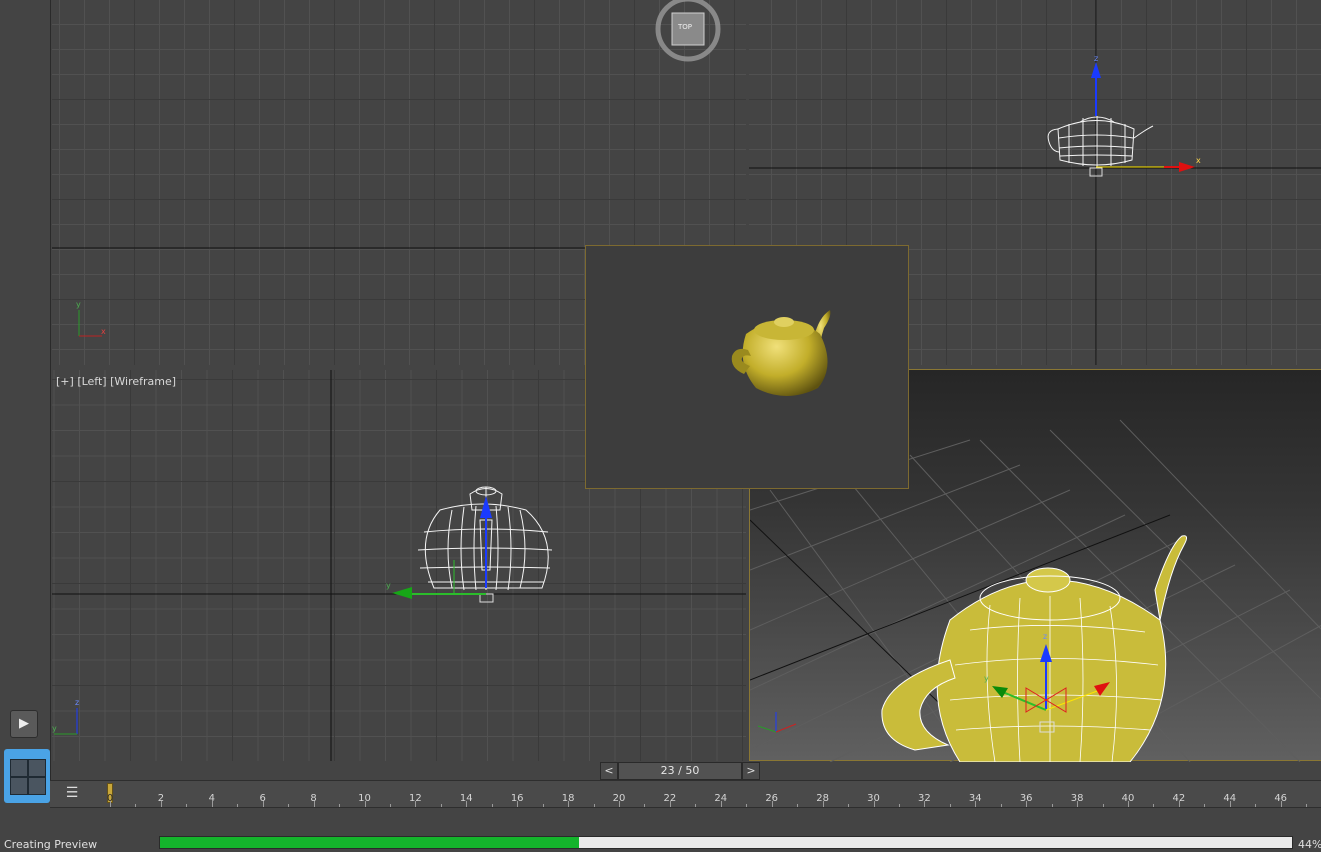  What do you see at coordinates (685, 27) in the screenshot?
I see `viewcube-label: TOP` at bounding box center [685, 27].